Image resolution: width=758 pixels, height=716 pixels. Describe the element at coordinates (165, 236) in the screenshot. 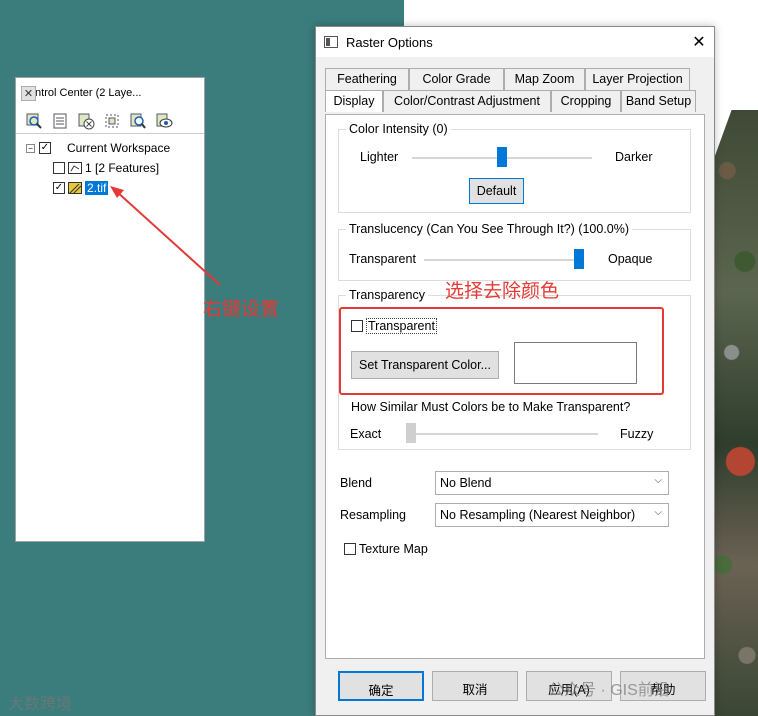

I see `annotation-arrow` at that location.